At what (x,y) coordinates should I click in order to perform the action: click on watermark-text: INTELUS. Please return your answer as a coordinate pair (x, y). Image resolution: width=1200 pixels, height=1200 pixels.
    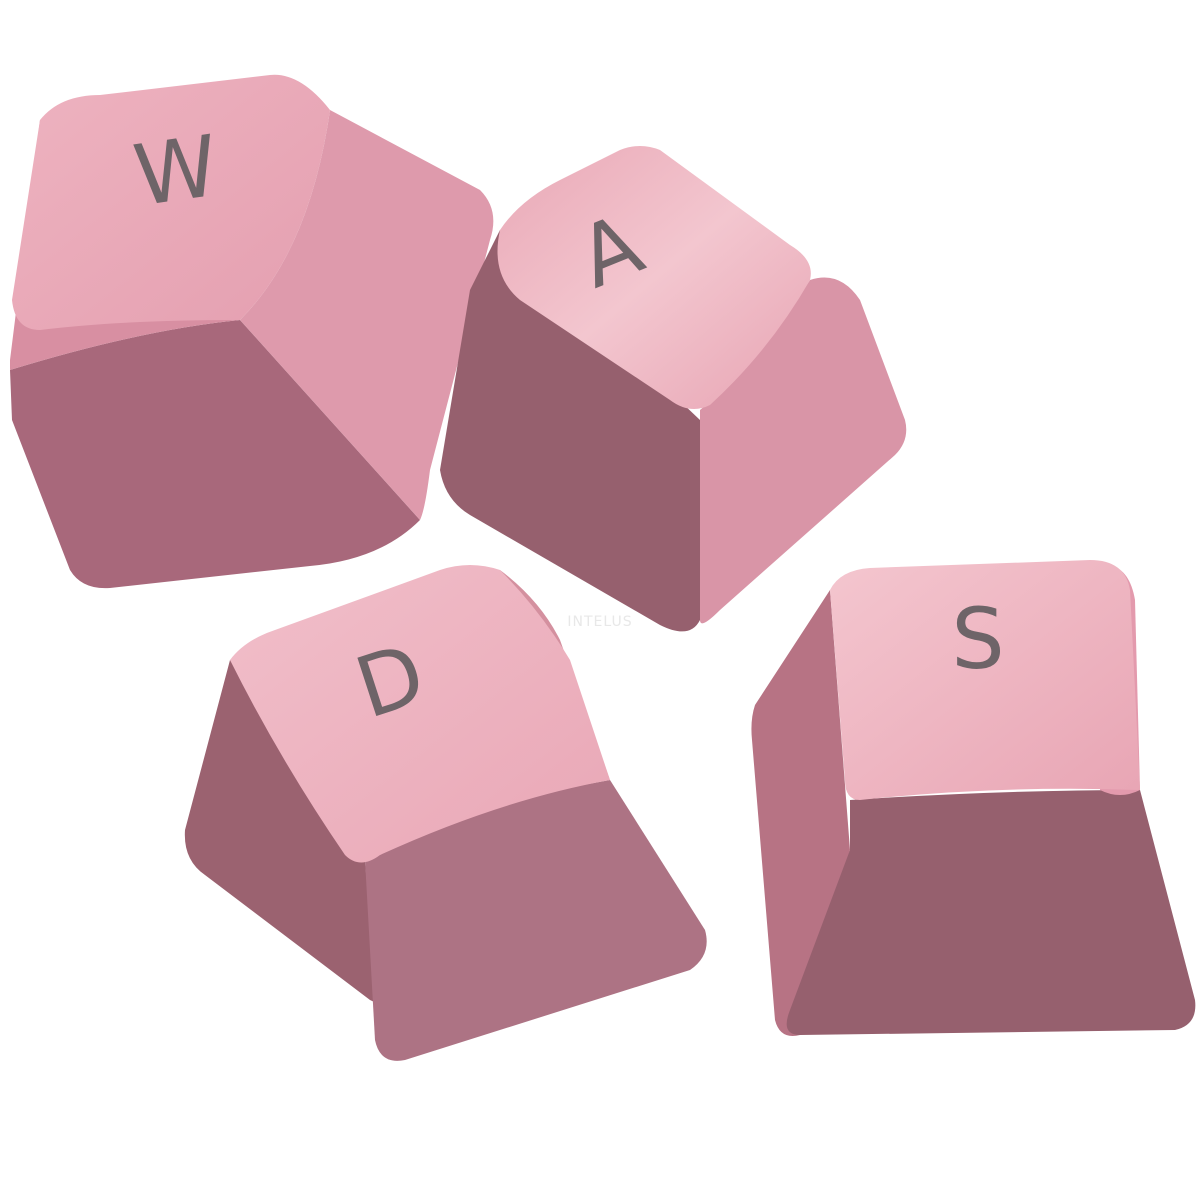
    Looking at the image, I should click on (599, 622).